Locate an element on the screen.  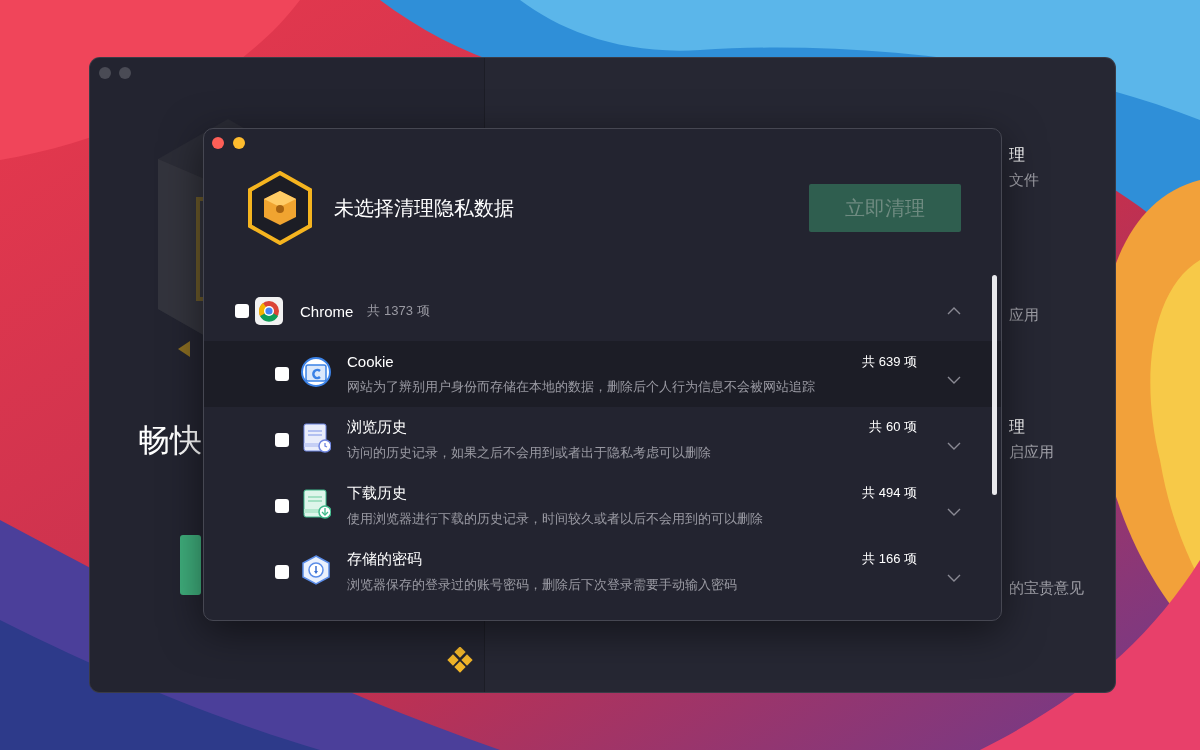
item-count: 共 1373 项 is located at coordinates (399, 311).